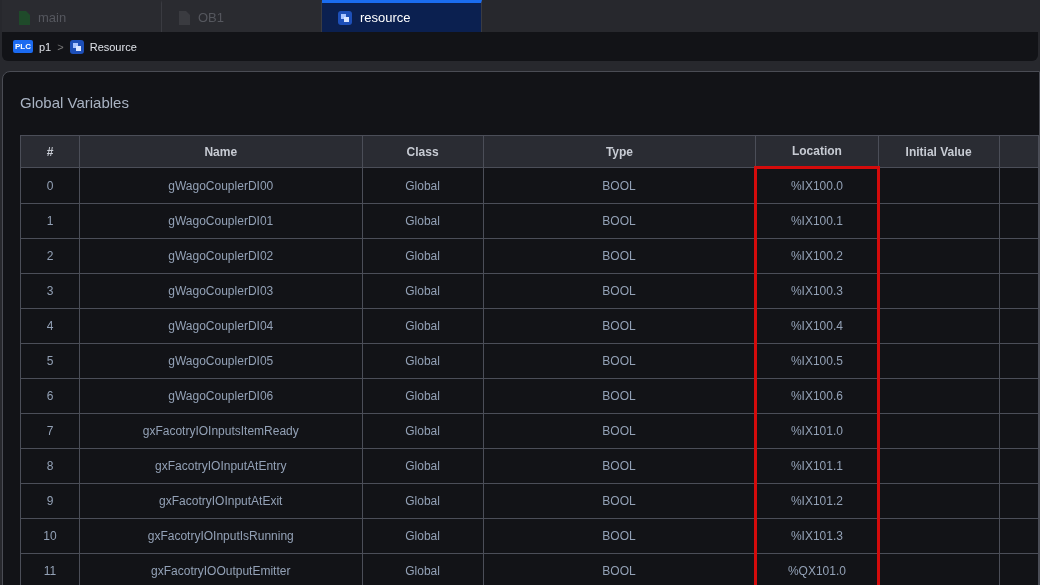 This screenshot has width=1040, height=585. What do you see at coordinates (24, 17) in the screenshot?
I see `file-icon` at bounding box center [24, 17].